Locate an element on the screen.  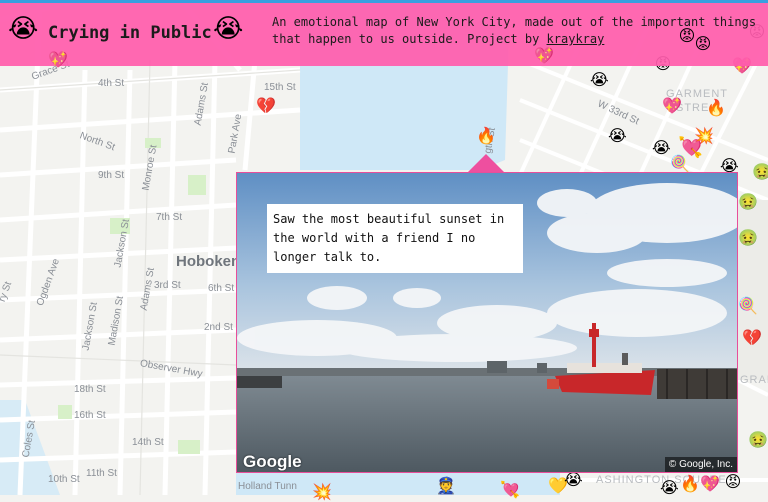
google-logo: Google is located at coordinates (272, 461).